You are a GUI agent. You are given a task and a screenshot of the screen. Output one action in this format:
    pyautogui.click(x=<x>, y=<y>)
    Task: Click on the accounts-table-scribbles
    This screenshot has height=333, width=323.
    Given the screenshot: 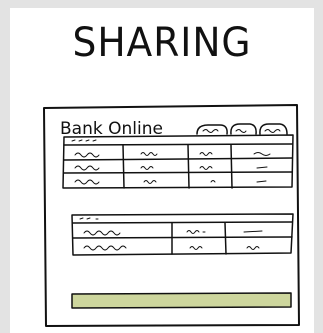 What is the action you would take?
    pyautogui.click(x=171, y=162)
    